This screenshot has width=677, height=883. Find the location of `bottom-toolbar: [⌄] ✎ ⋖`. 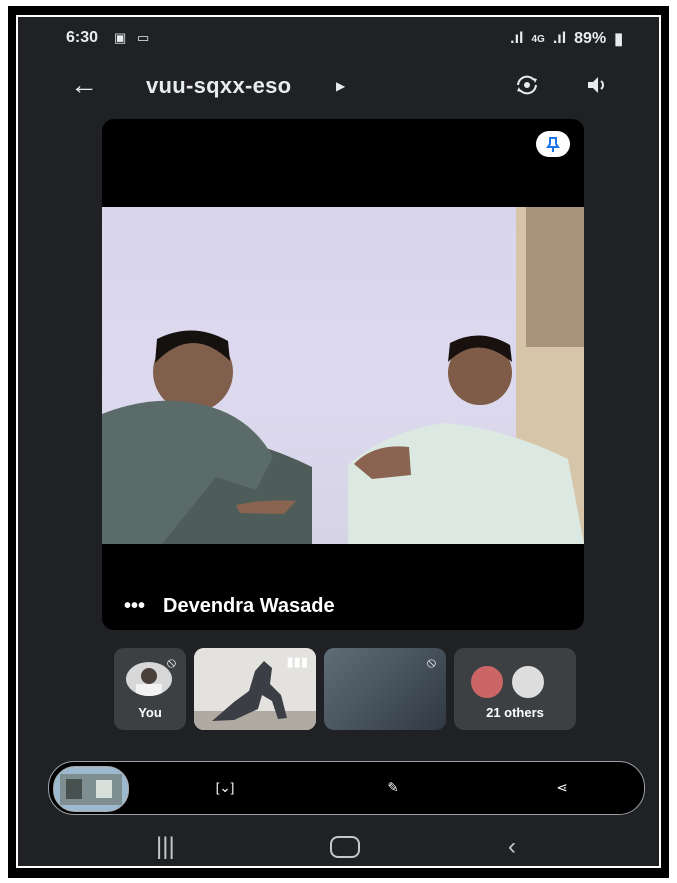

bottom-toolbar: [⌄] ✎ ⋖ is located at coordinates (346, 788).